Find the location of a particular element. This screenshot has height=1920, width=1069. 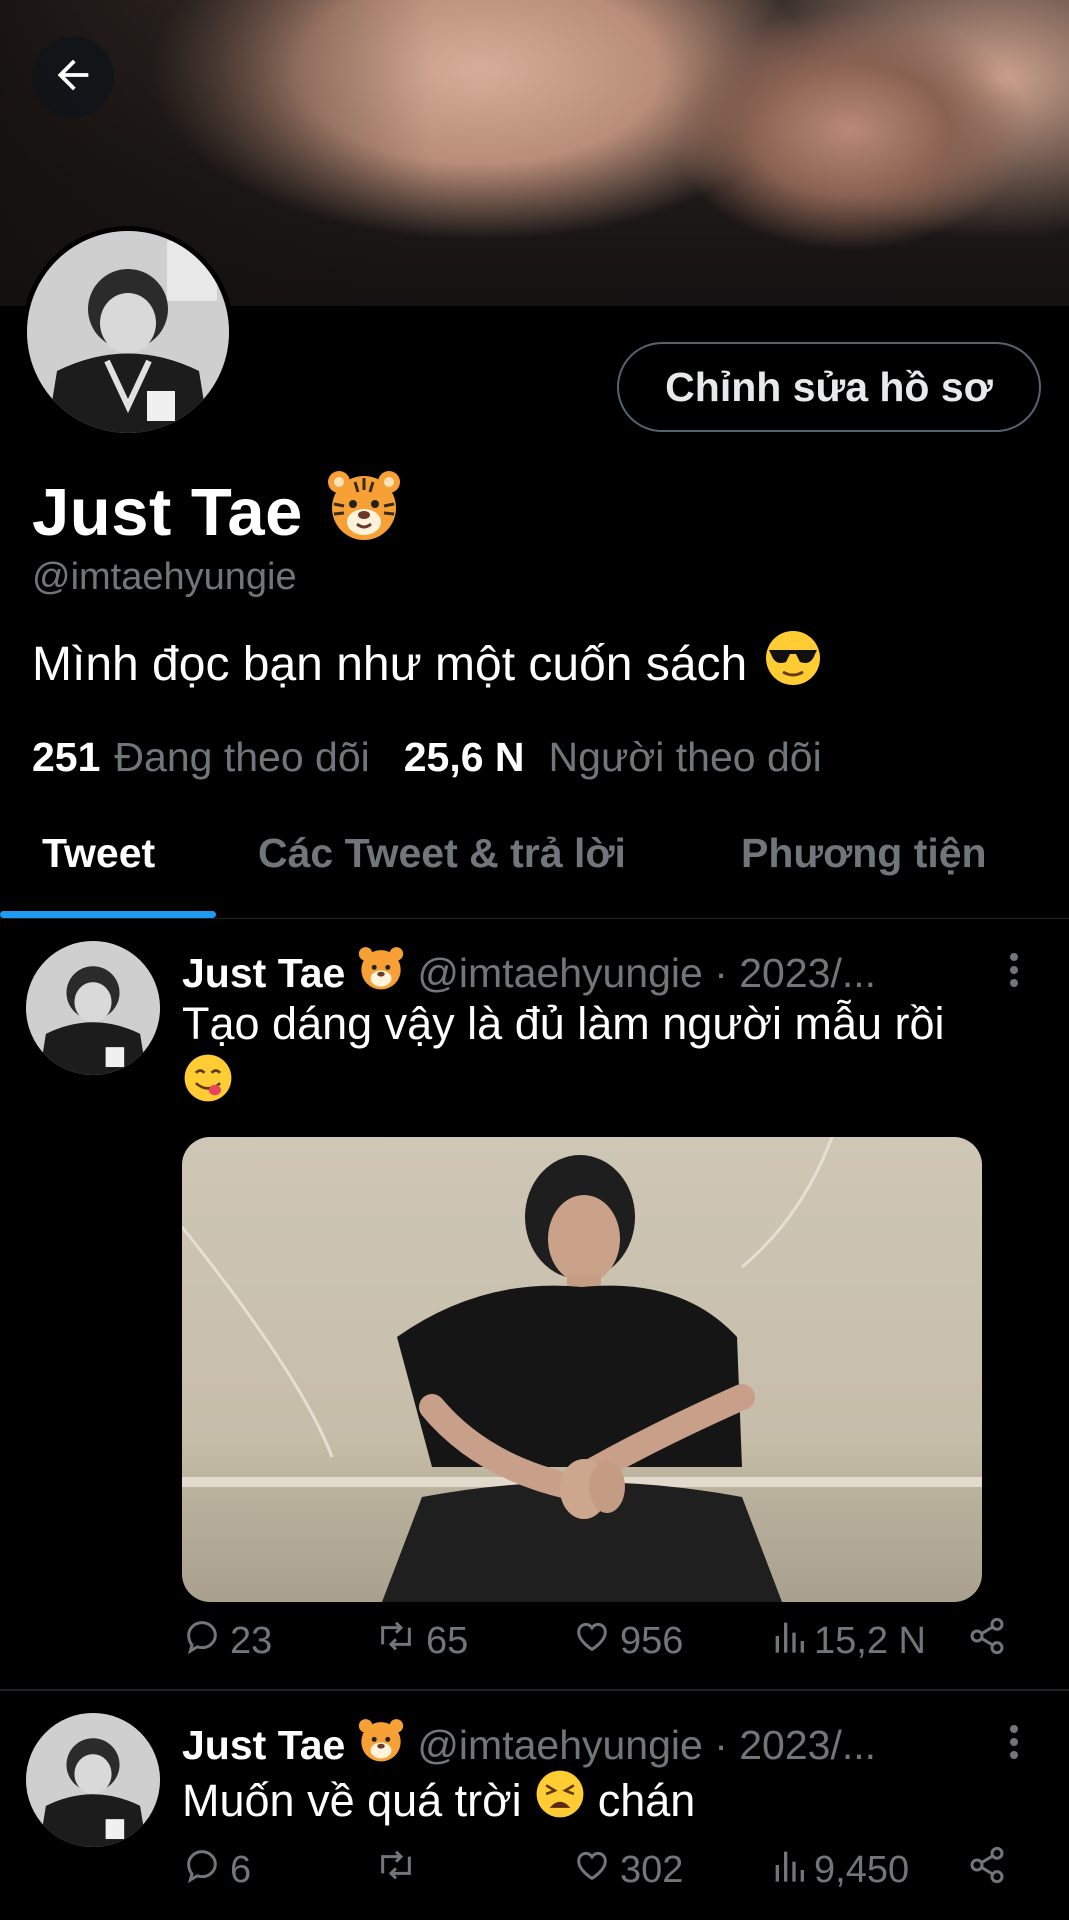

tweet-actions: 23 65 956 15,2 N is located at coordinates (597, 1646).